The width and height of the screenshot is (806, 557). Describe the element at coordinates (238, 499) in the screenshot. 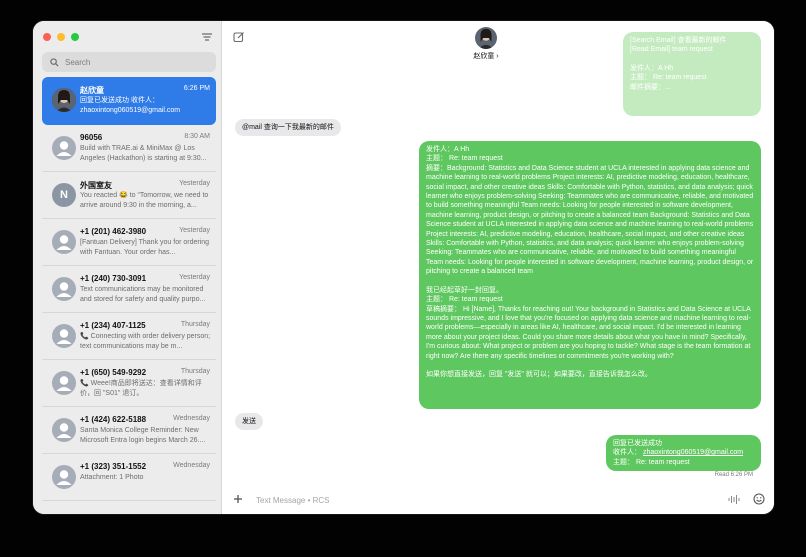

I see `plus-icon` at that location.